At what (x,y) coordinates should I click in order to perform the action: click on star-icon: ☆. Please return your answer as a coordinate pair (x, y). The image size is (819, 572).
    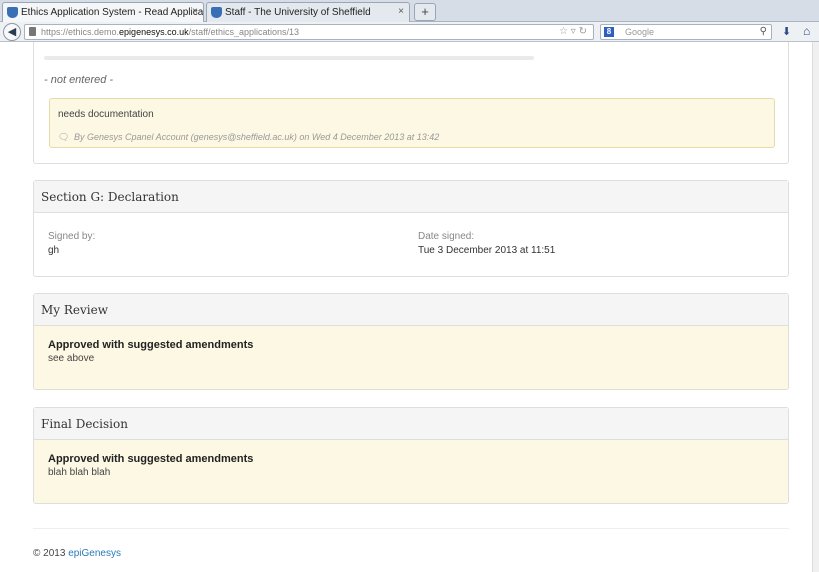
    Looking at the image, I should click on (563, 31).